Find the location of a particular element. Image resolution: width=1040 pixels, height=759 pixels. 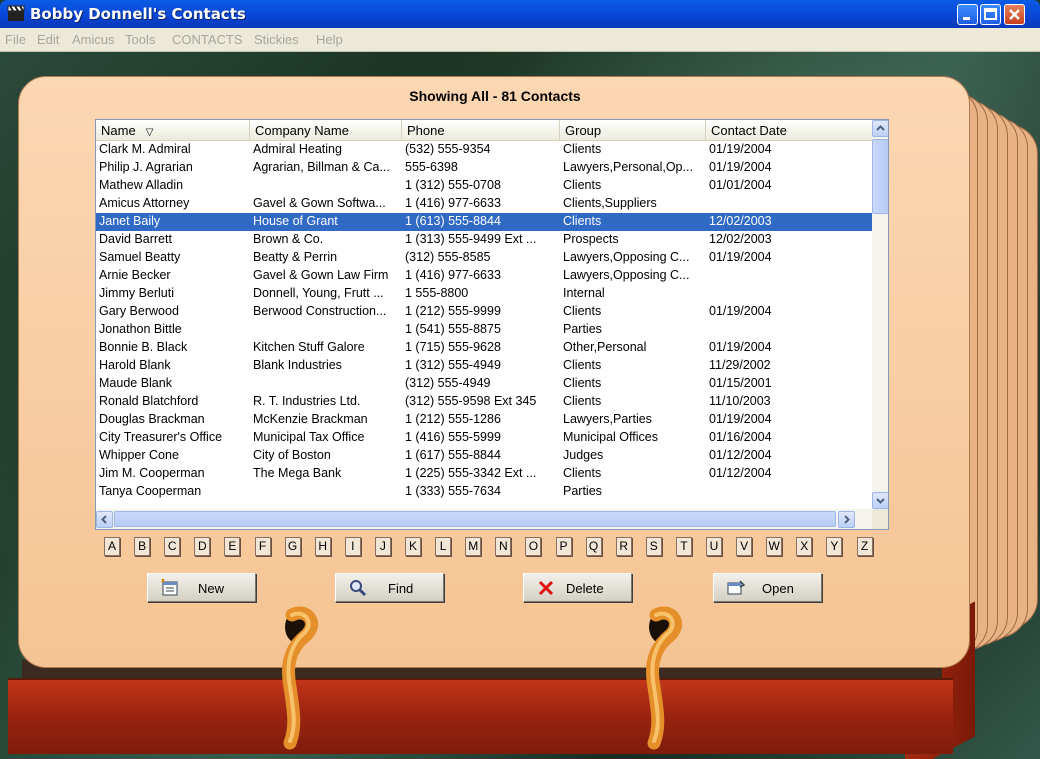

magnifier-icon is located at coordinates (358, 588).